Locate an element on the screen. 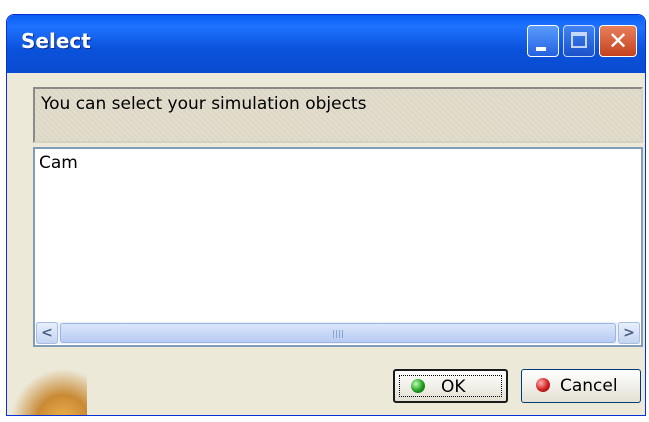 The width and height of the screenshot is (649, 422). grip-icon is located at coordinates (339, 334).